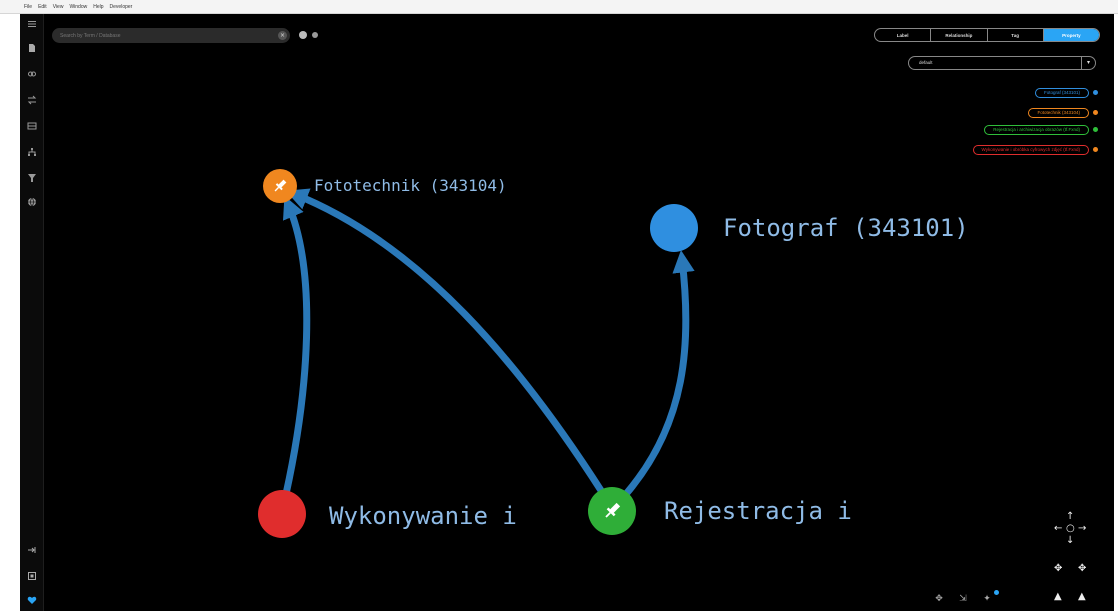 The width and height of the screenshot is (1118, 611). What do you see at coordinates (32, 600) in the screenshot?
I see `heart-icon` at bounding box center [32, 600].